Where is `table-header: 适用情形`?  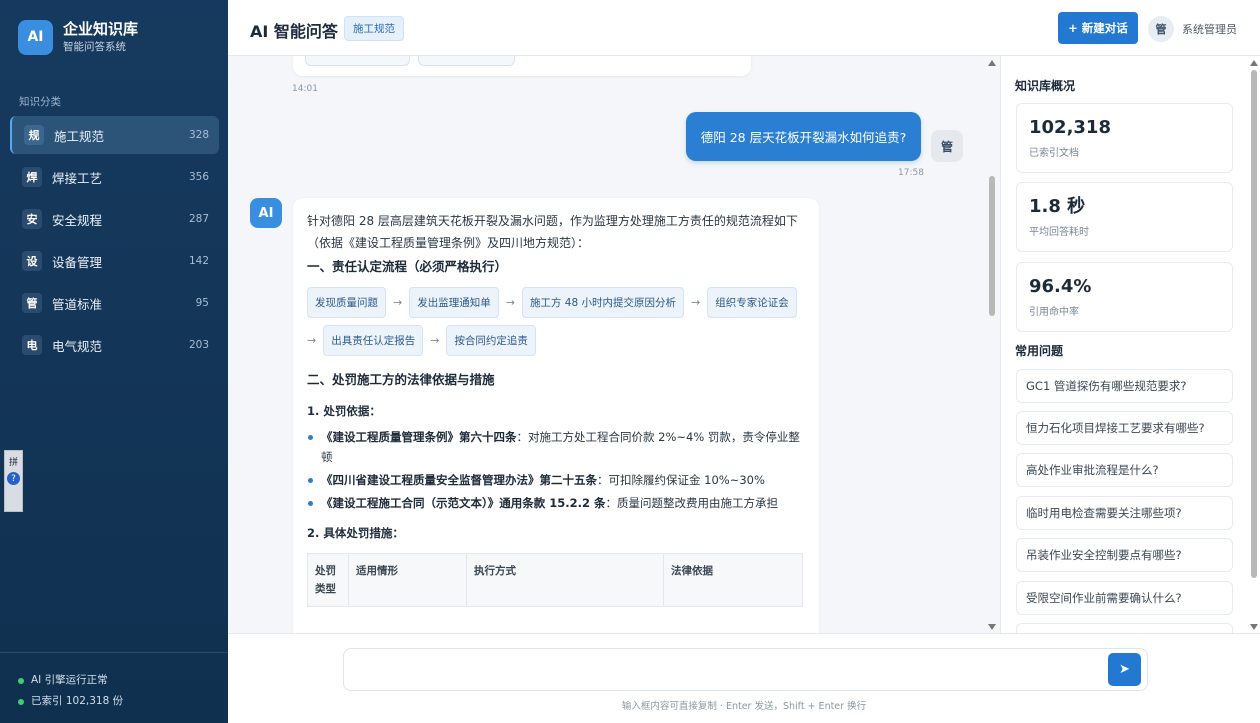
table-header: 适用情形 is located at coordinates (407, 580).